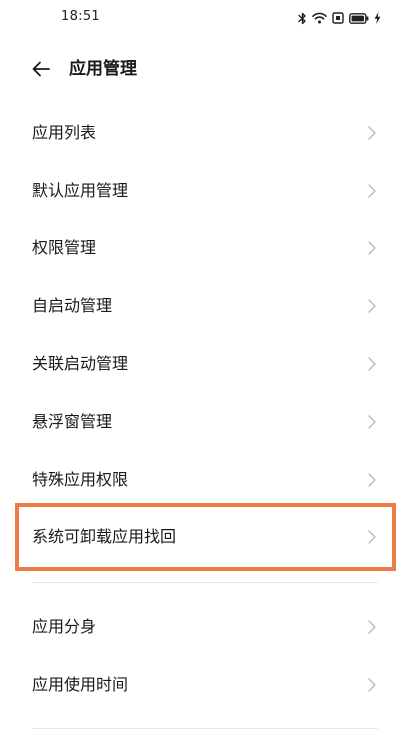 This screenshot has width=415, height=738. Describe the element at coordinates (205, 728) in the screenshot. I see `bottom-divider` at that location.